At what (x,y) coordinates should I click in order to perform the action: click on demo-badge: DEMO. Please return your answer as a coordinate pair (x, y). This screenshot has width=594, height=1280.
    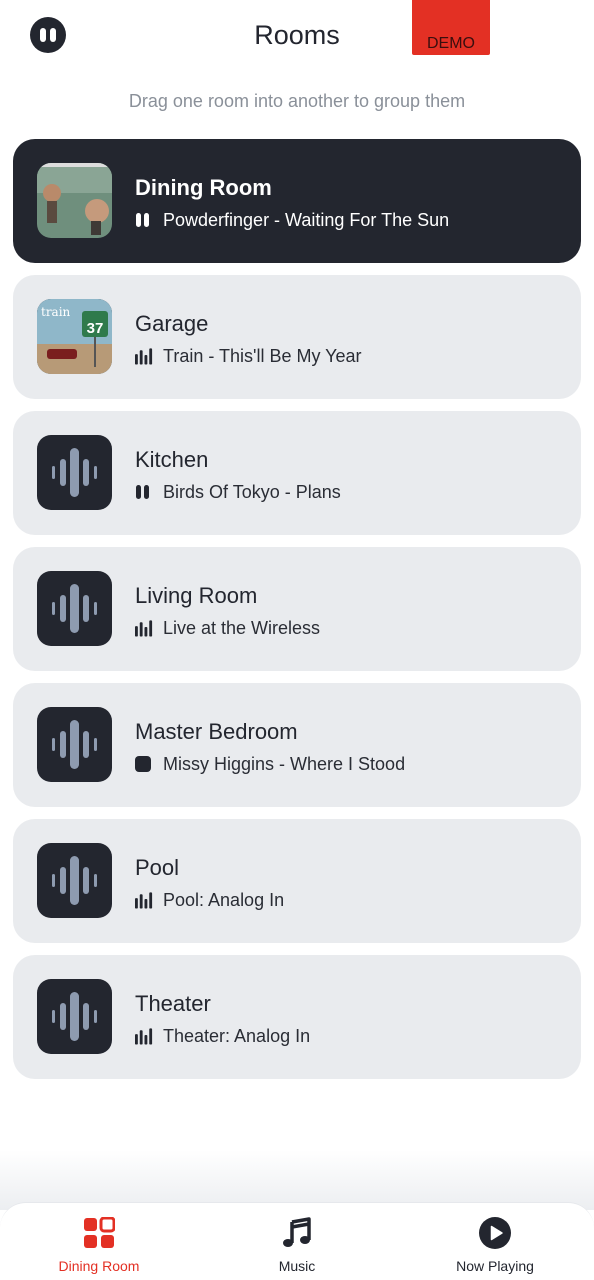
    Looking at the image, I should click on (451, 27).